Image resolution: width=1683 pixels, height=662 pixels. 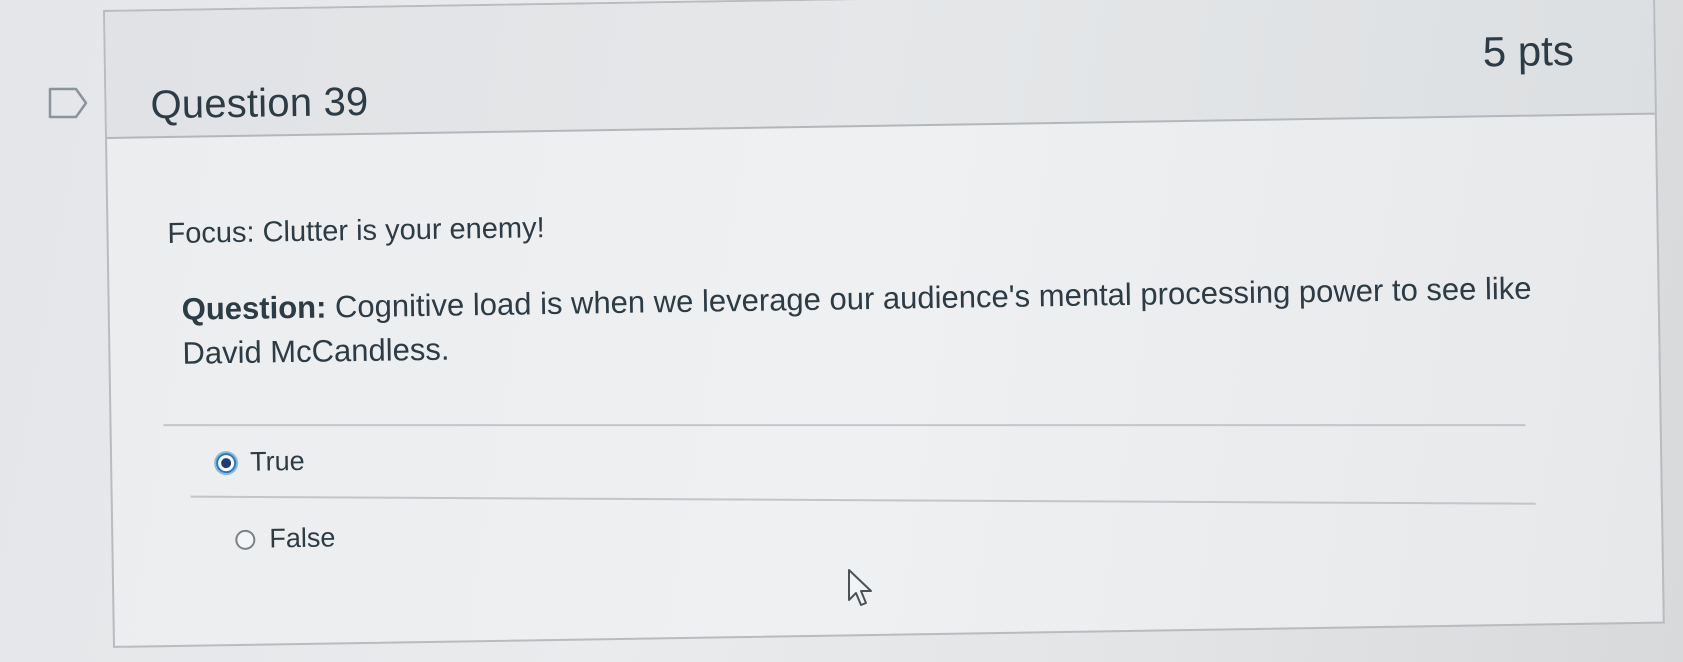 I want to click on radio-unchecked-icon, so click(x=245, y=539).